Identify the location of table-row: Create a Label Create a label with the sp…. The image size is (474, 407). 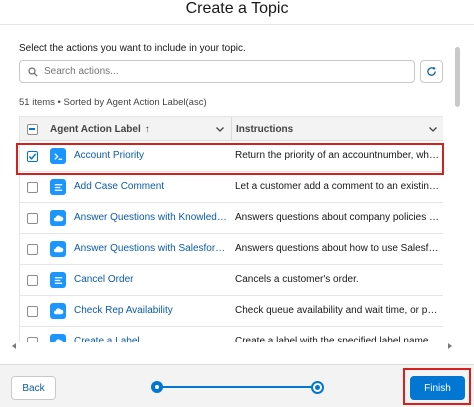
(231, 334).